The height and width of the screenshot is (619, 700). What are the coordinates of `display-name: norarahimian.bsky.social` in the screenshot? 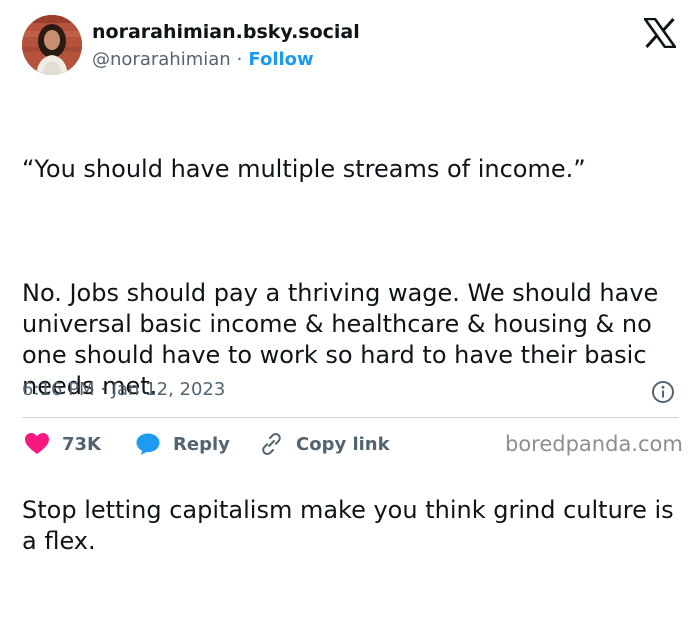 It's located at (226, 32).